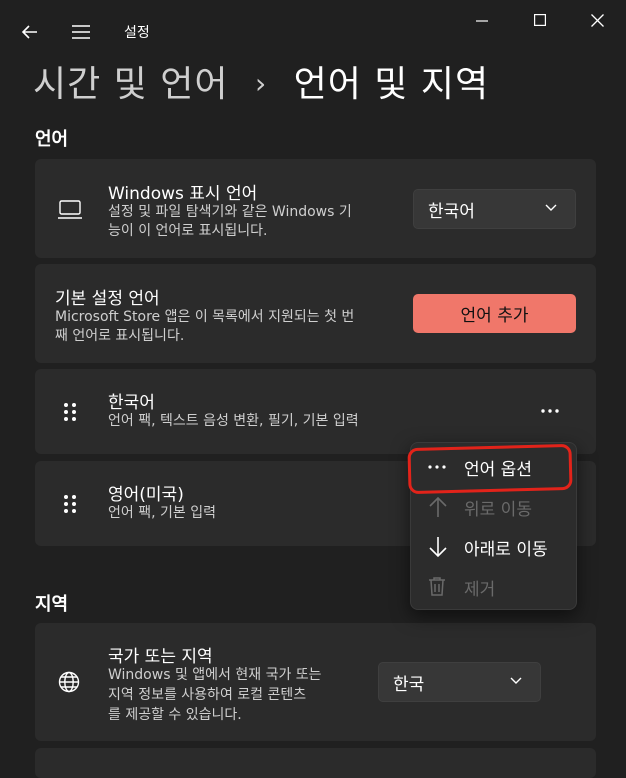 This screenshot has height=778, width=626. I want to click on add-language-button: 언어 추가, so click(494, 313).